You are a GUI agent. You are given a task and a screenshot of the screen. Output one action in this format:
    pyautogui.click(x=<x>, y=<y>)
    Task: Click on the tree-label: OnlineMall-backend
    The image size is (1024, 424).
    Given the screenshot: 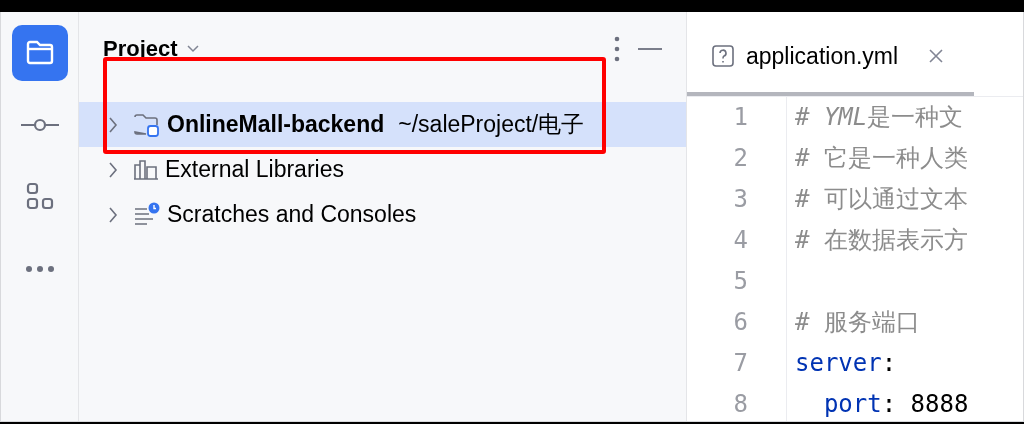 What is the action you would take?
    pyautogui.click(x=276, y=124)
    